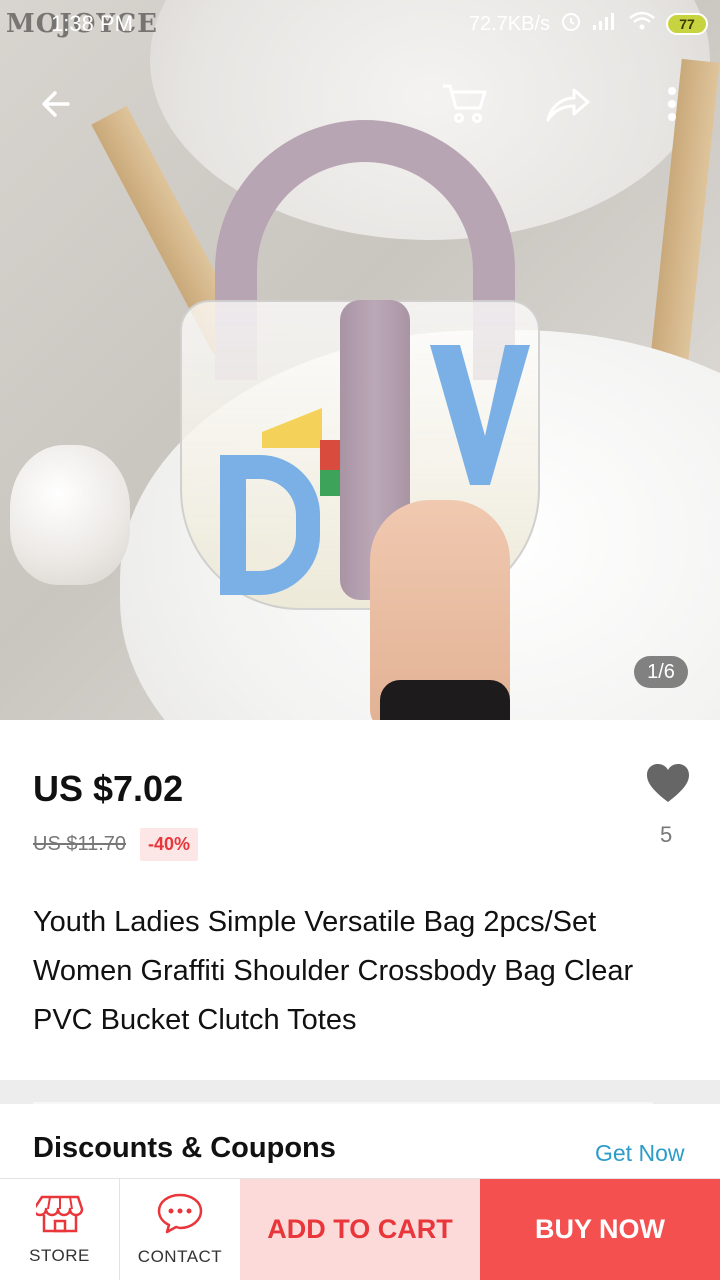  I want to click on price-row: US $11.70 -40%, so click(116, 844).